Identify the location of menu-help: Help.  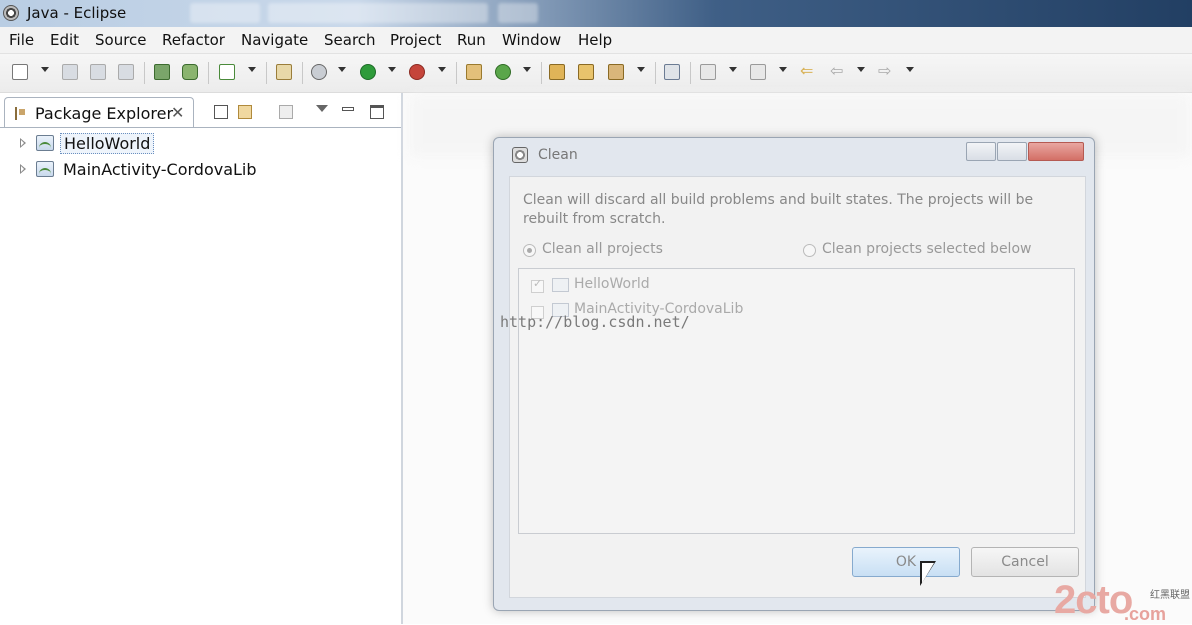
(595, 40).